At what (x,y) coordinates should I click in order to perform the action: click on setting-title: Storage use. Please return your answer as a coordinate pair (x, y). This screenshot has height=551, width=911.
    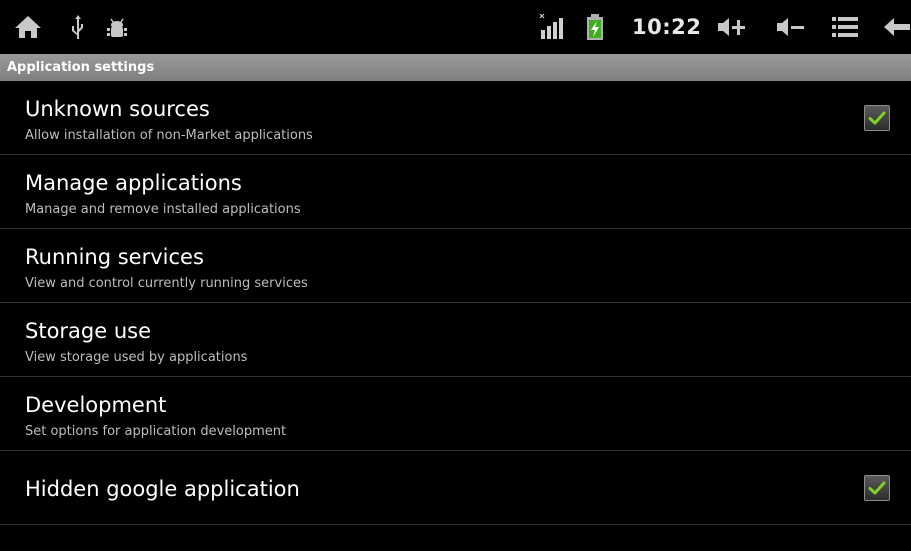
    Looking at the image, I should click on (88, 331).